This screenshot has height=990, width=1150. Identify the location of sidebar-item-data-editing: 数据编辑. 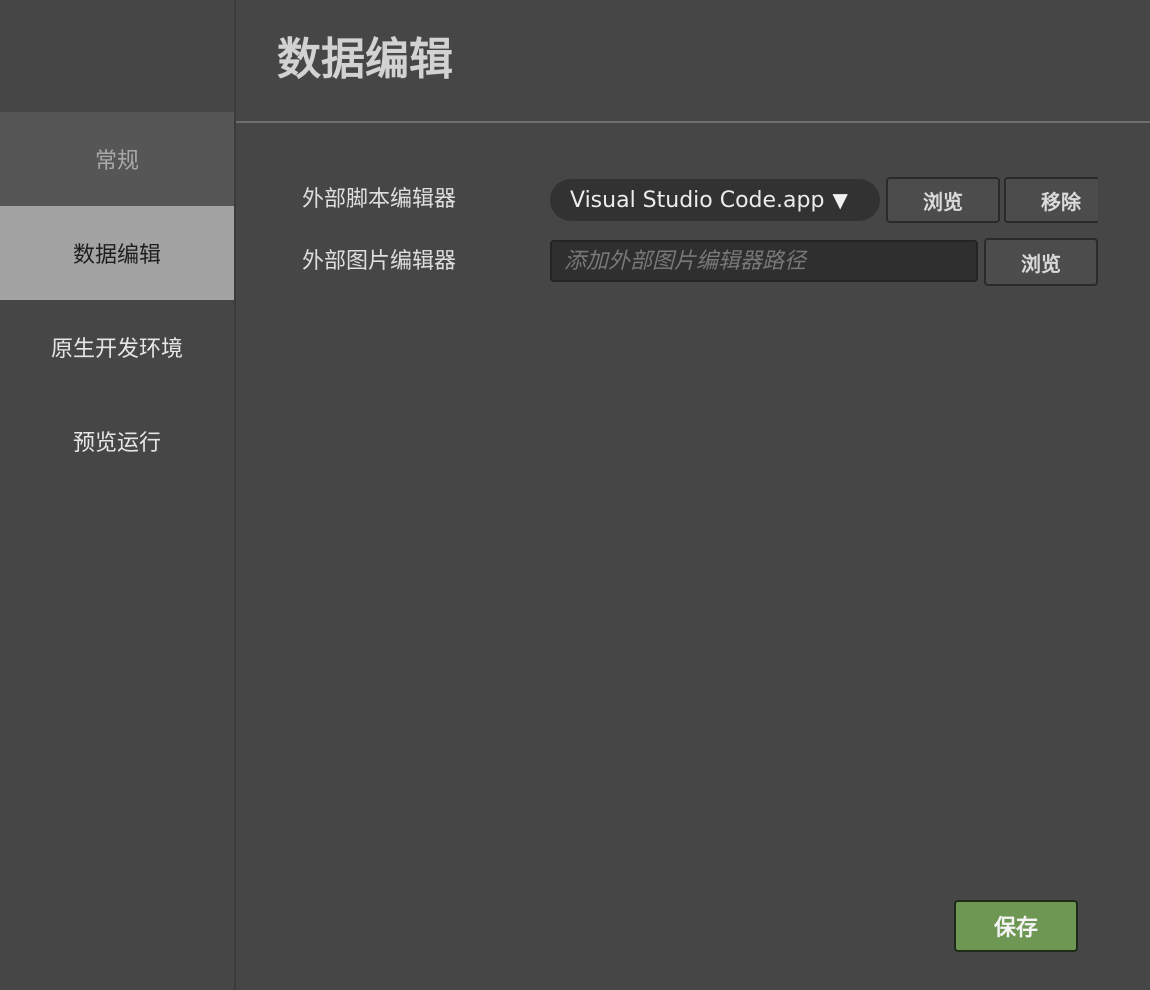
(117, 253).